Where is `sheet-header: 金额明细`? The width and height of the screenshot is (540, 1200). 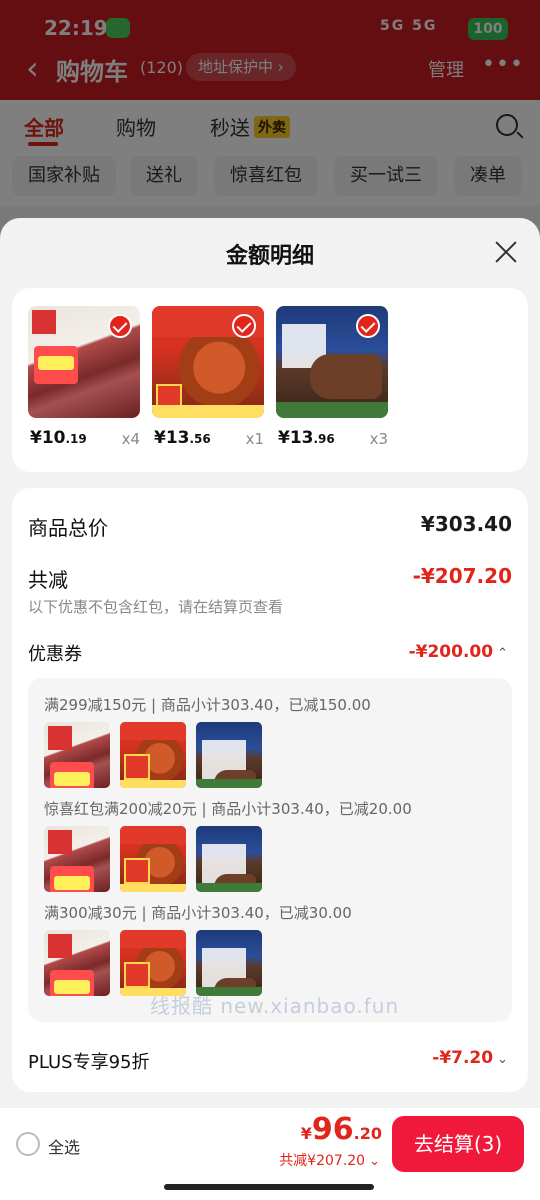
sheet-header: 金额明细 is located at coordinates (270, 252).